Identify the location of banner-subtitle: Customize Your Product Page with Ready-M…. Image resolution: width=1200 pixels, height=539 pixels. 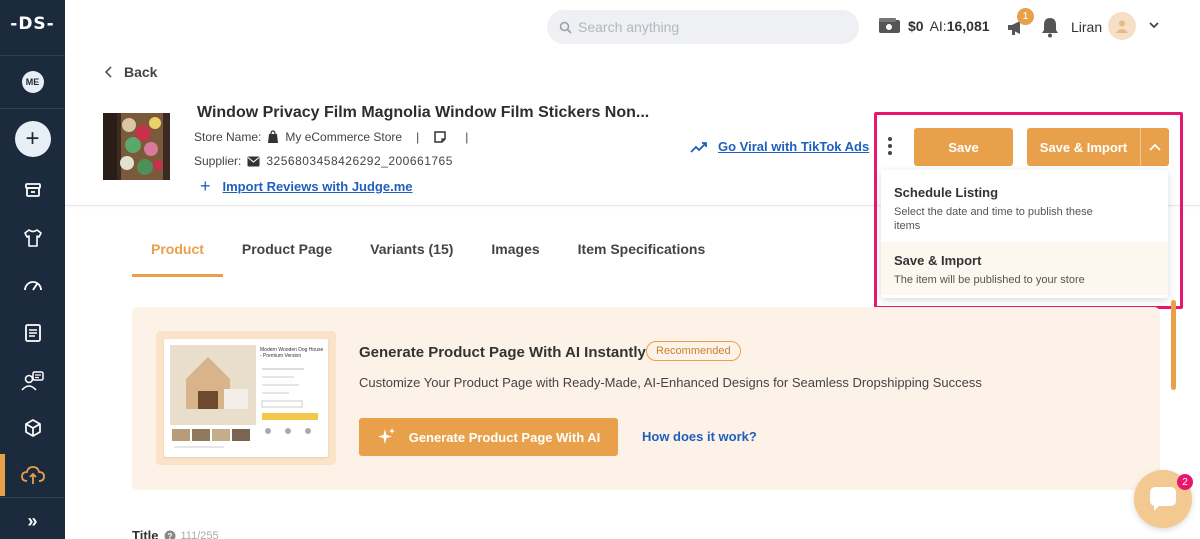
(670, 382).